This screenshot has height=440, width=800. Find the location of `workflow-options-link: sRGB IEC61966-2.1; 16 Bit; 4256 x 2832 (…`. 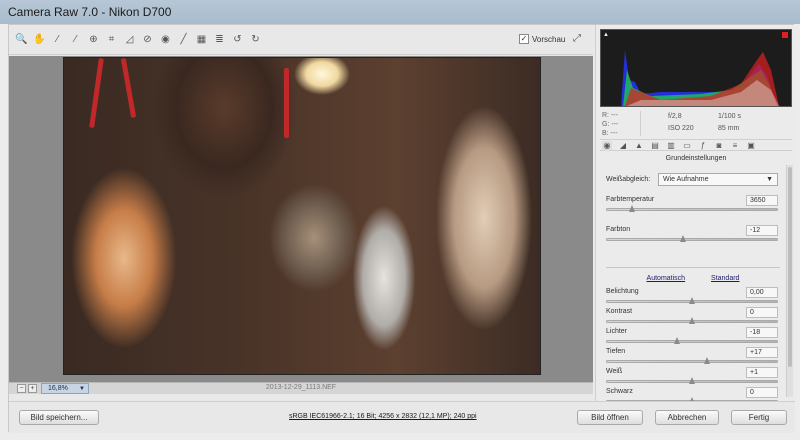

workflow-options-link: sRGB IEC61966-2.1; 16 Bit; 4256 x 2832 (… is located at coordinates (383, 416).